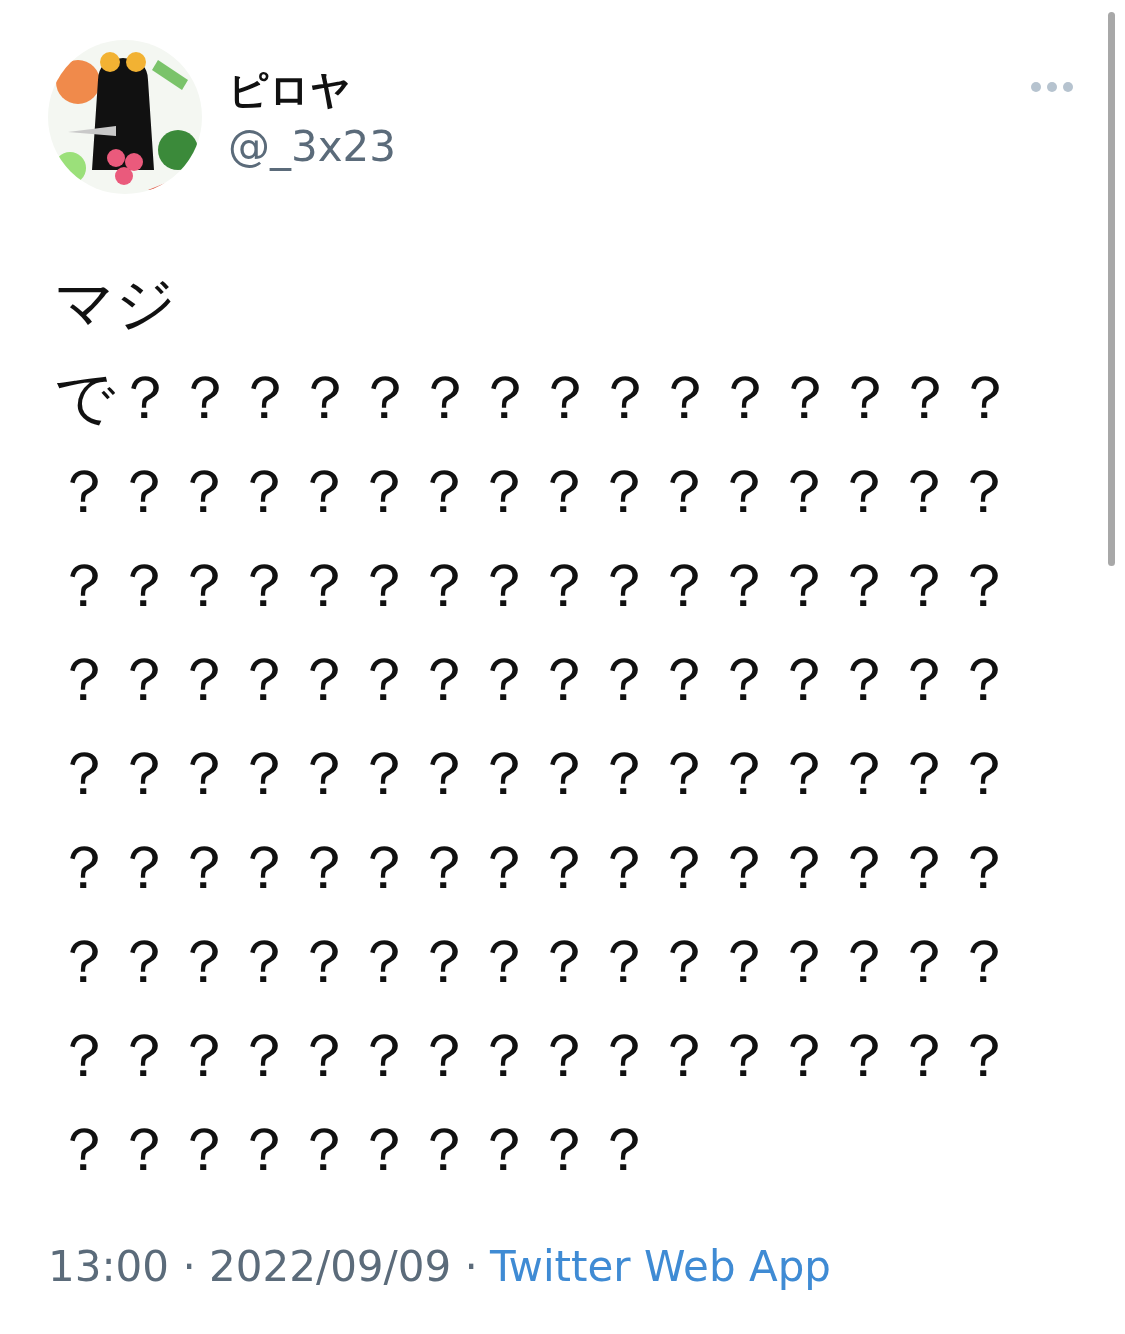 Image resolution: width=1125 pixels, height=1334 pixels. I want to click on more-icon, so click(1052, 87).